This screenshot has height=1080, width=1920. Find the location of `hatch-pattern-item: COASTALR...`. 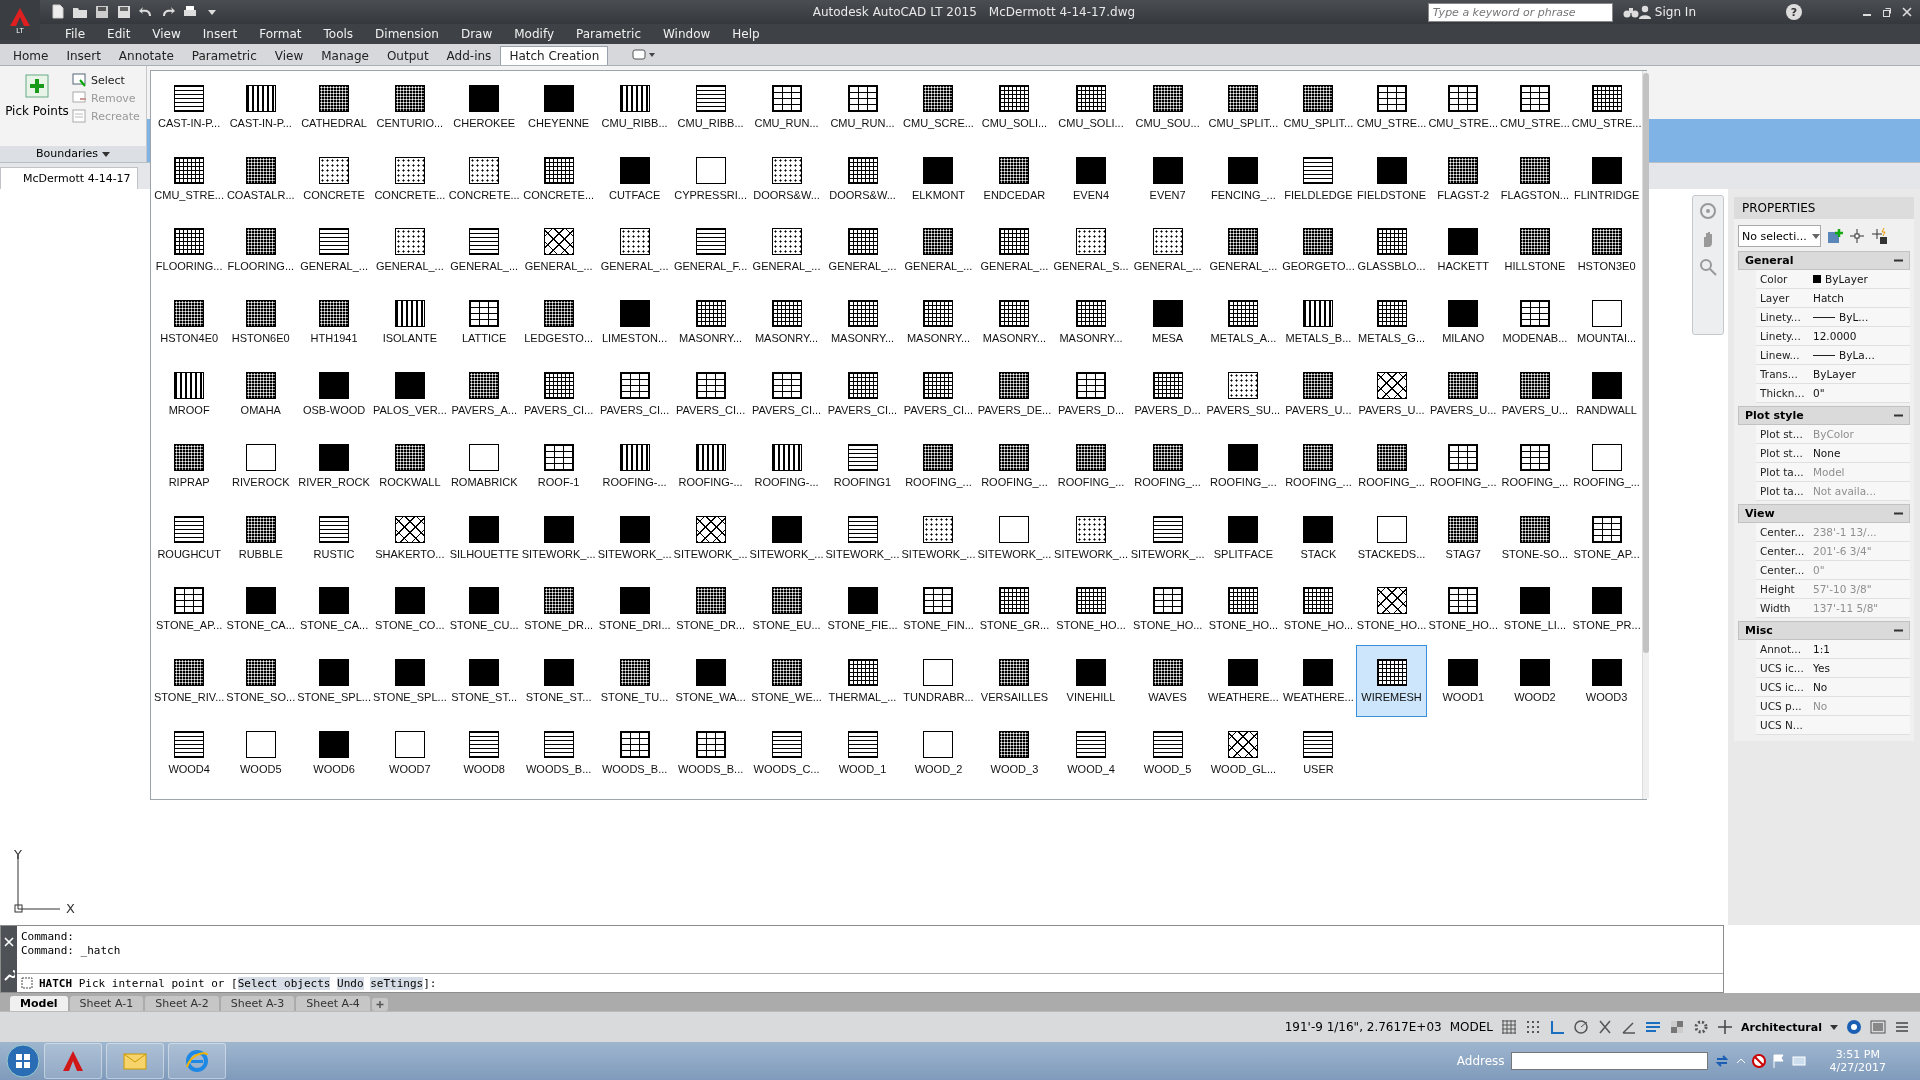

hatch-pattern-item: COASTALR... is located at coordinates (261, 178).